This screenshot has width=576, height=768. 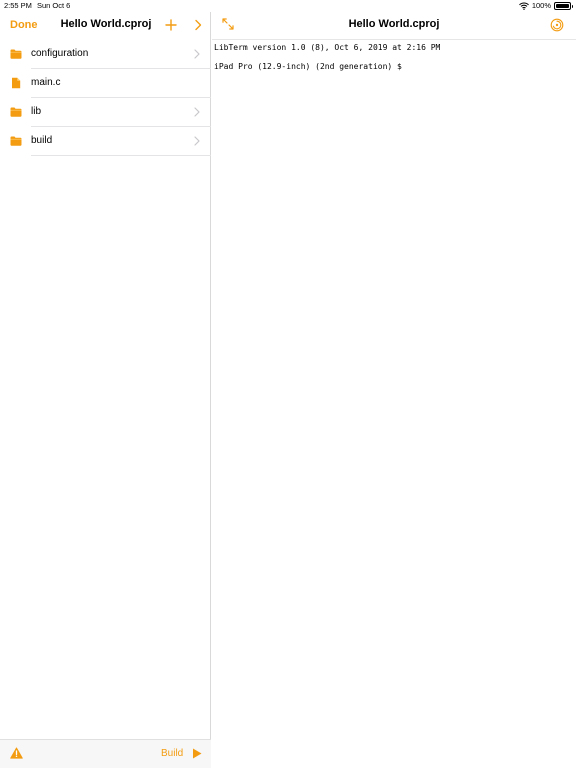 What do you see at coordinates (42, 140) in the screenshot?
I see `file-name: build` at bounding box center [42, 140].